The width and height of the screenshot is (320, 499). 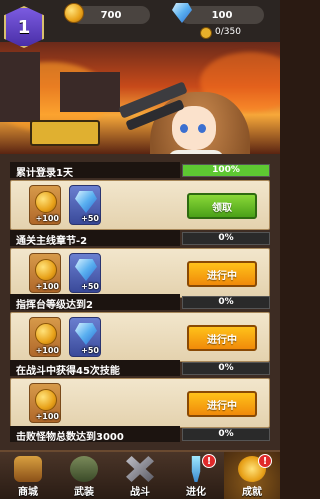 I want to click on nav-evolve: 进化 !, so click(x=196, y=475).